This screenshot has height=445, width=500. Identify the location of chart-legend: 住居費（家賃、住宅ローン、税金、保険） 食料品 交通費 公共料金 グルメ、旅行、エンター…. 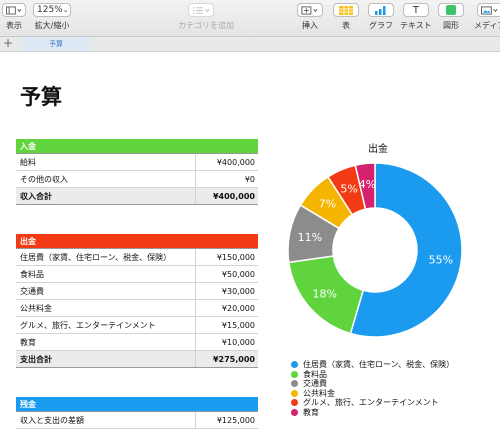
(372, 388).